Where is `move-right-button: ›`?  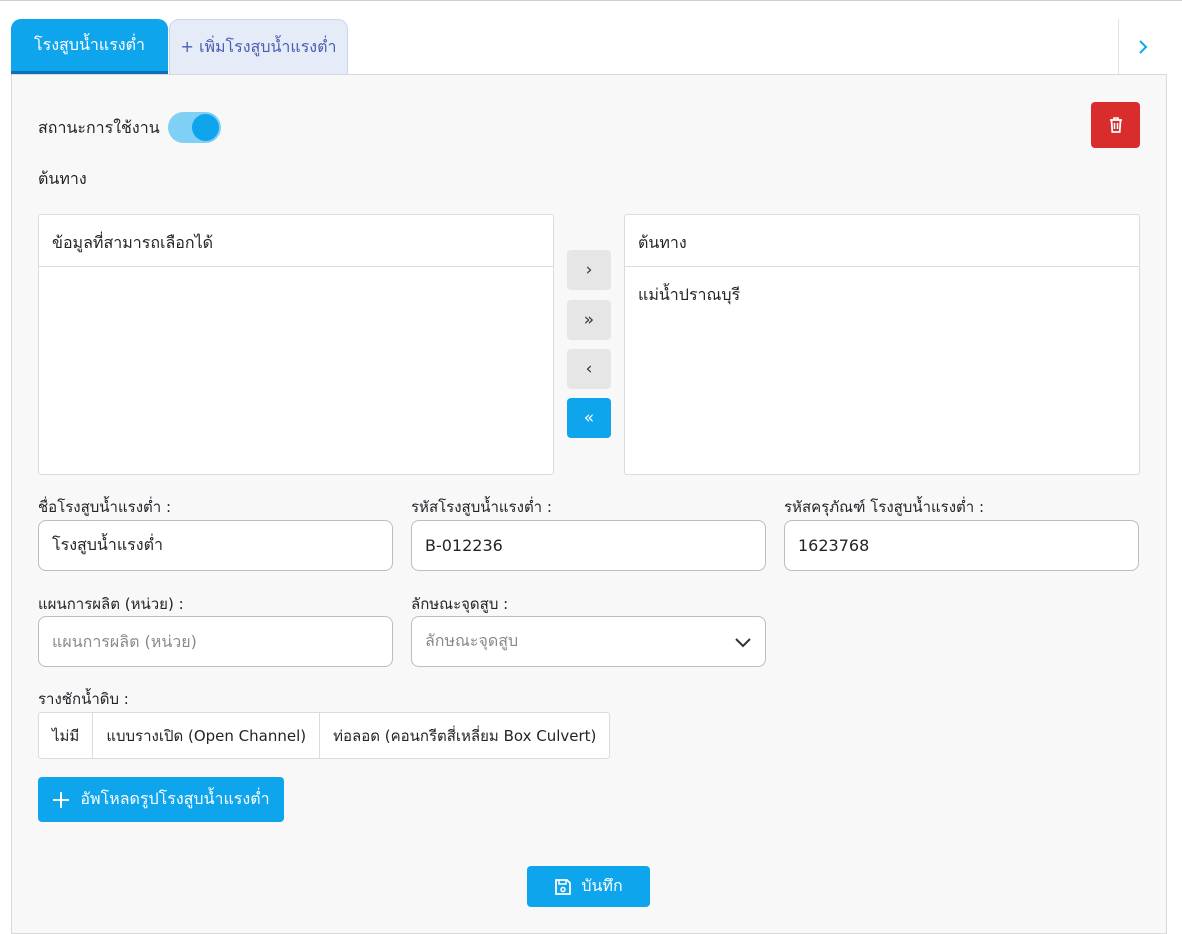 move-right-button: › is located at coordinates (589, 270).